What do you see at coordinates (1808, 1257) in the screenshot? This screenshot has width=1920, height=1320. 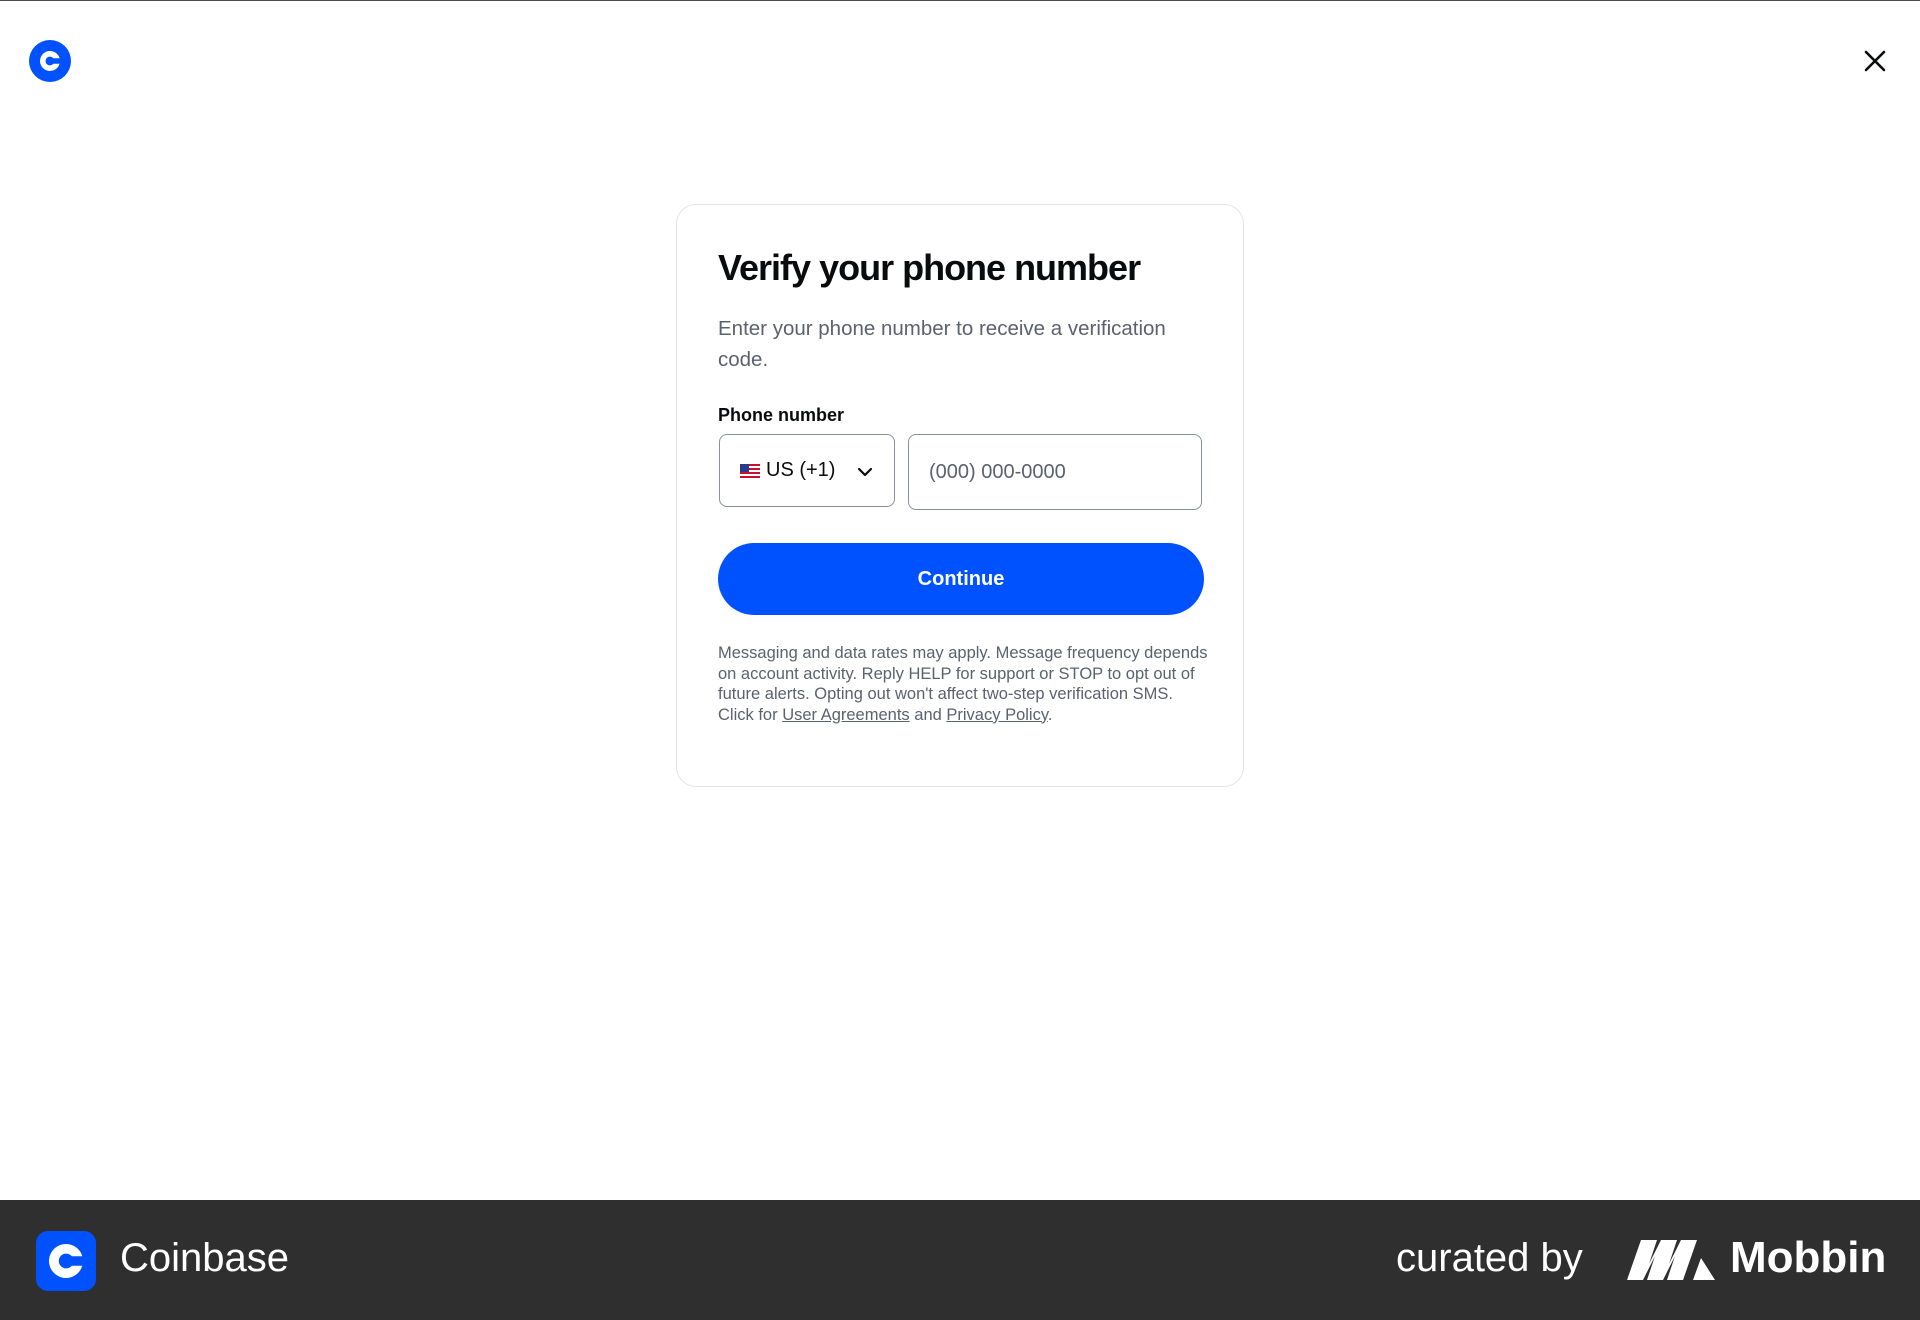 I see `mobbin-wordmark: Mobbin` at bounding box center [1808, 1257].